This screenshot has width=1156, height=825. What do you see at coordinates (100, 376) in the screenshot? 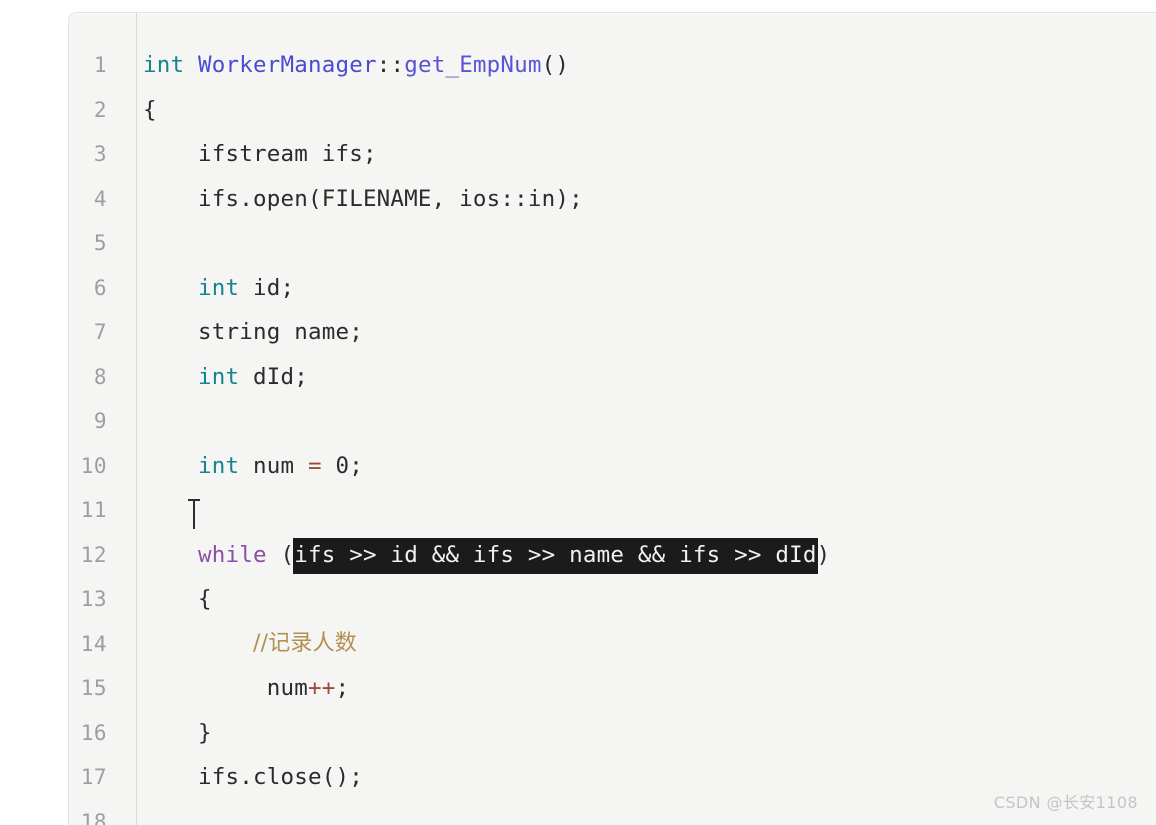
I see `line-number: 8` at bounding box center [100, 376].